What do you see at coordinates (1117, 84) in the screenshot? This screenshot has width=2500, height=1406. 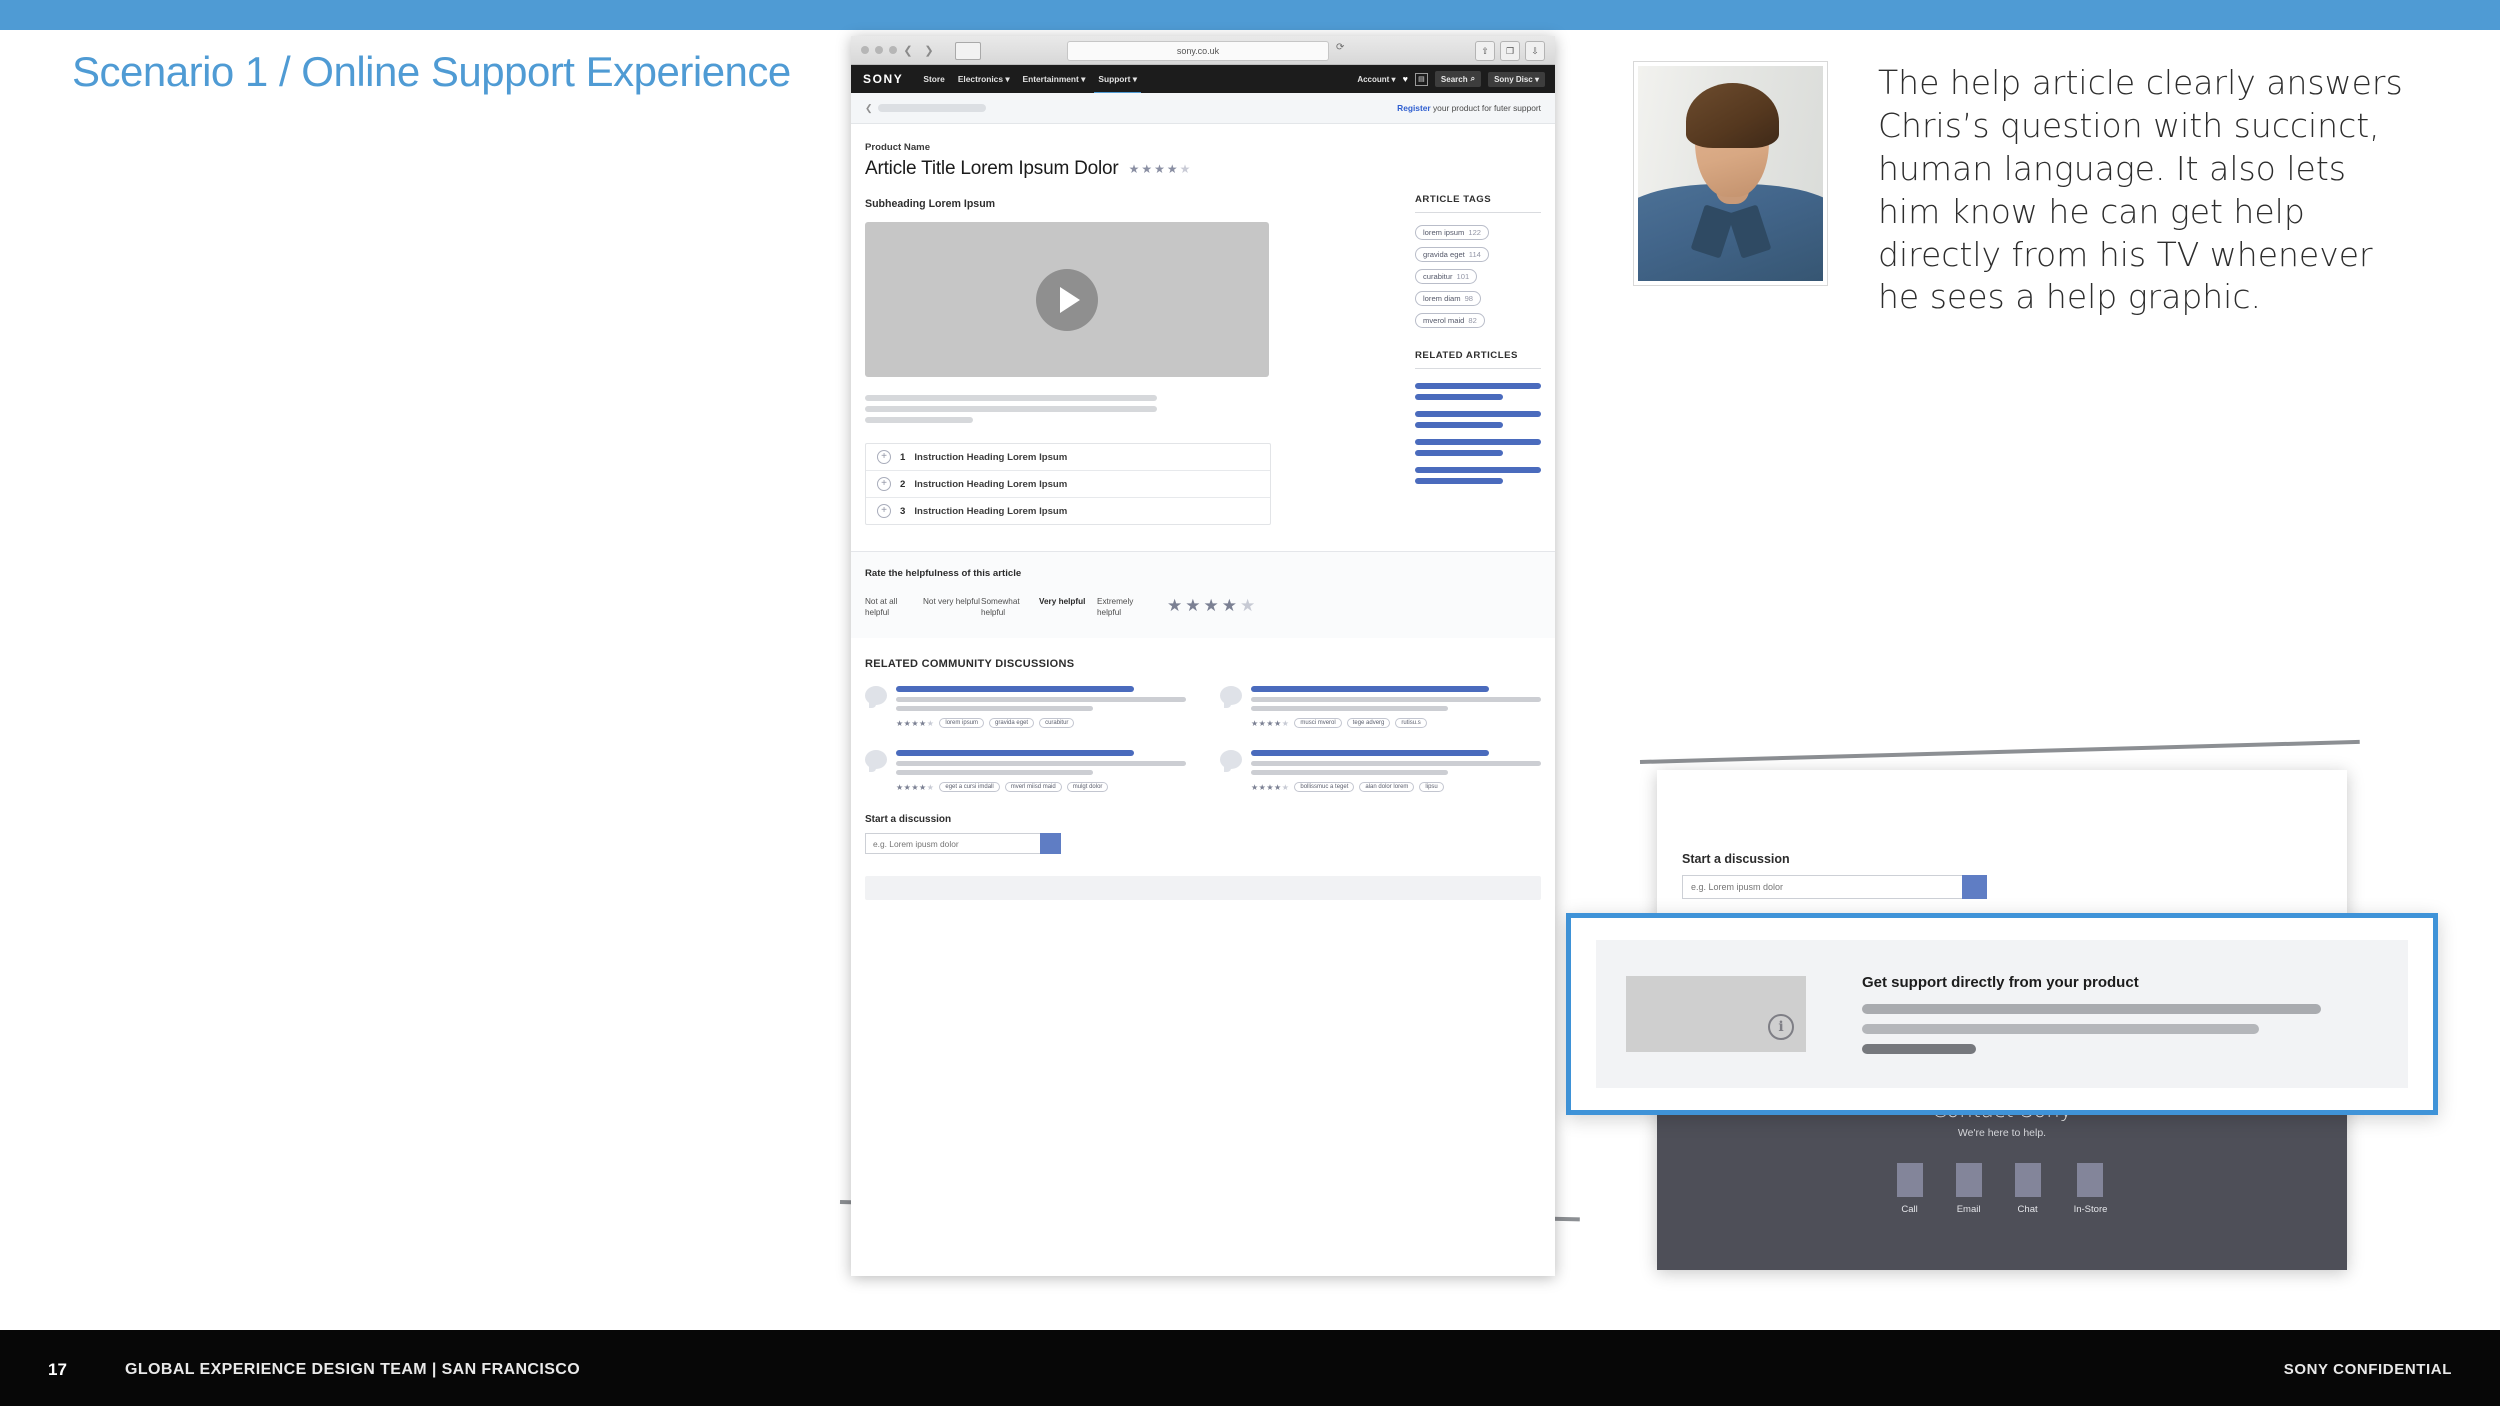 I see `nav-link-support: Support ▾` at bounding box center [1117, 84].